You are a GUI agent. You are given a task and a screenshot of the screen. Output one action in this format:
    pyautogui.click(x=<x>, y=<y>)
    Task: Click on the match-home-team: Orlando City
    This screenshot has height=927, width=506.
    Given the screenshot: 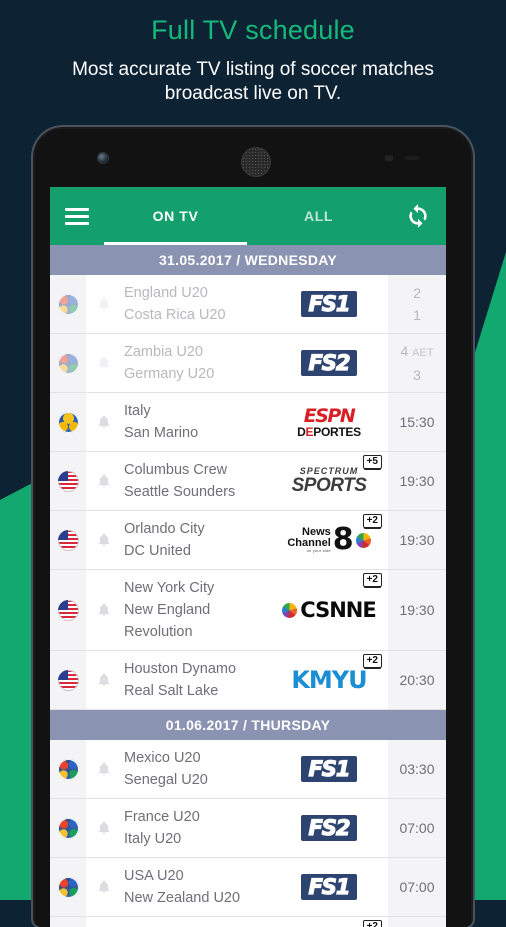 What is the action you would take?
    pyautogui.click(x=164, y=529)
    